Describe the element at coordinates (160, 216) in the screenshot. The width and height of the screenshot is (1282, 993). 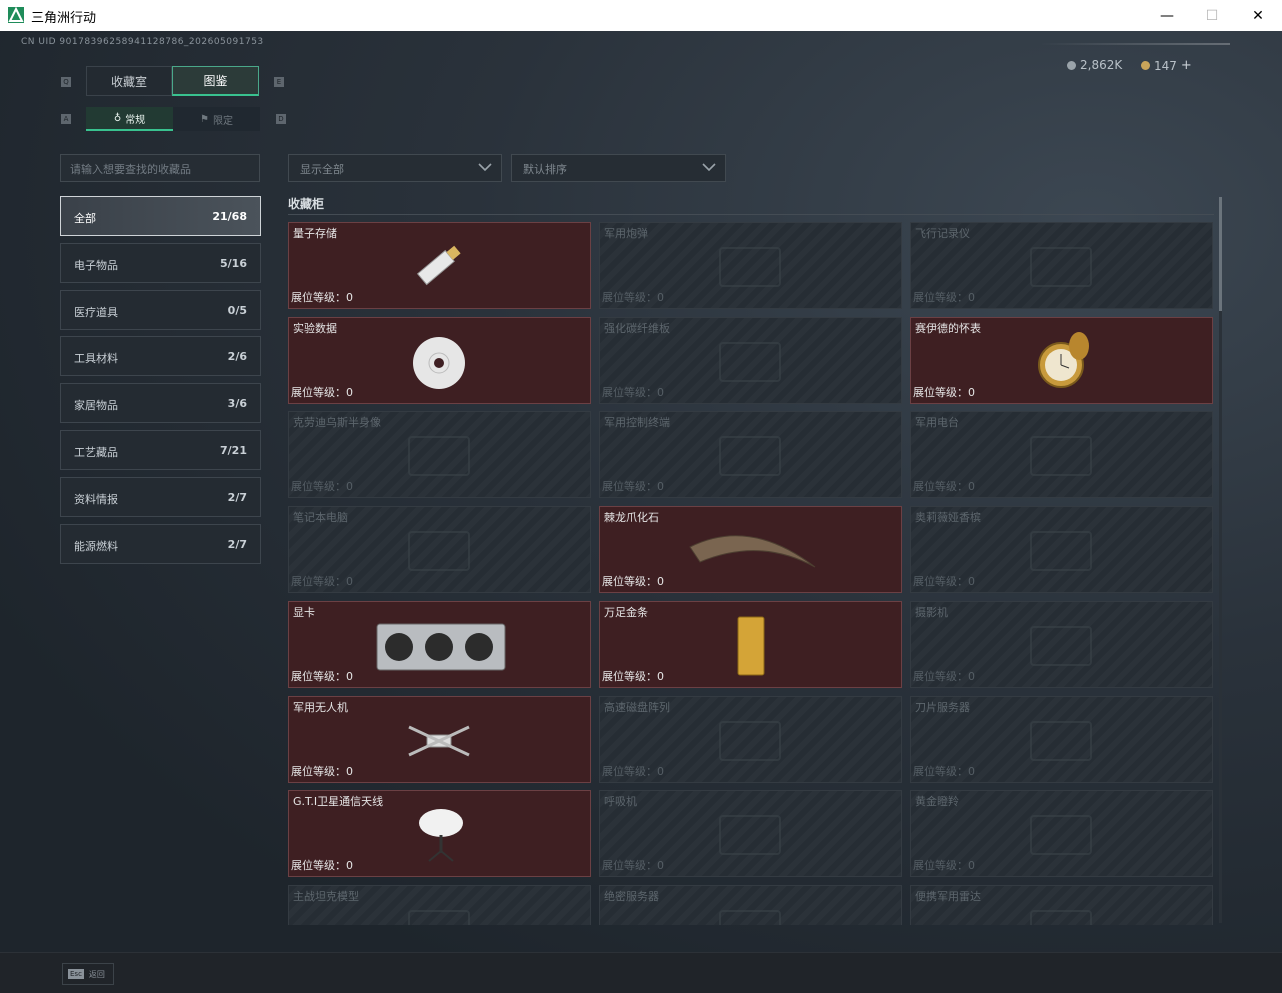
I see `category-item: 全部 21/68` at that location.